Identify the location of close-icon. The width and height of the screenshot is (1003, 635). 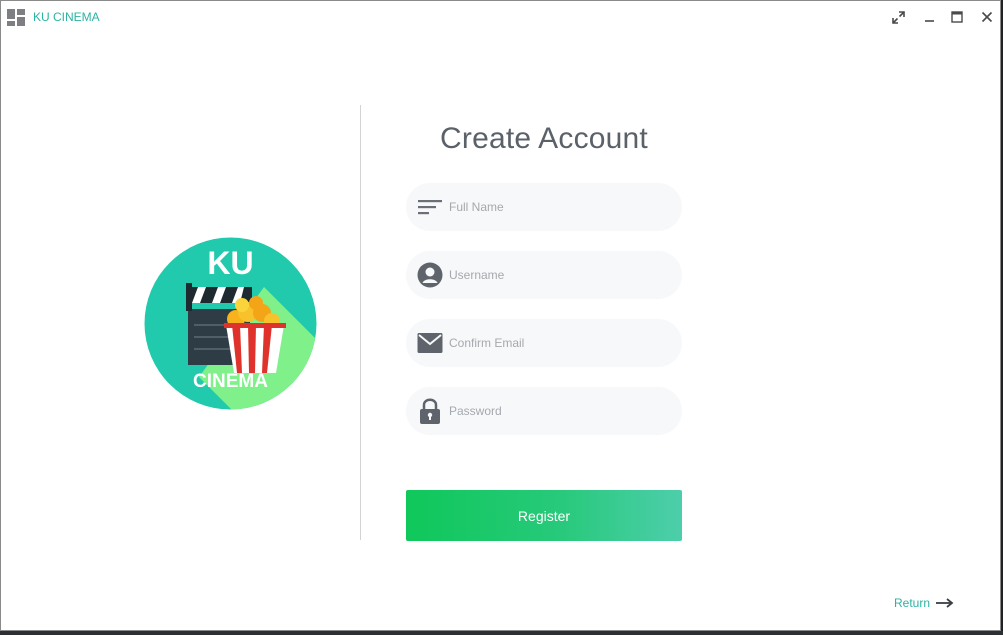
(987, 17).